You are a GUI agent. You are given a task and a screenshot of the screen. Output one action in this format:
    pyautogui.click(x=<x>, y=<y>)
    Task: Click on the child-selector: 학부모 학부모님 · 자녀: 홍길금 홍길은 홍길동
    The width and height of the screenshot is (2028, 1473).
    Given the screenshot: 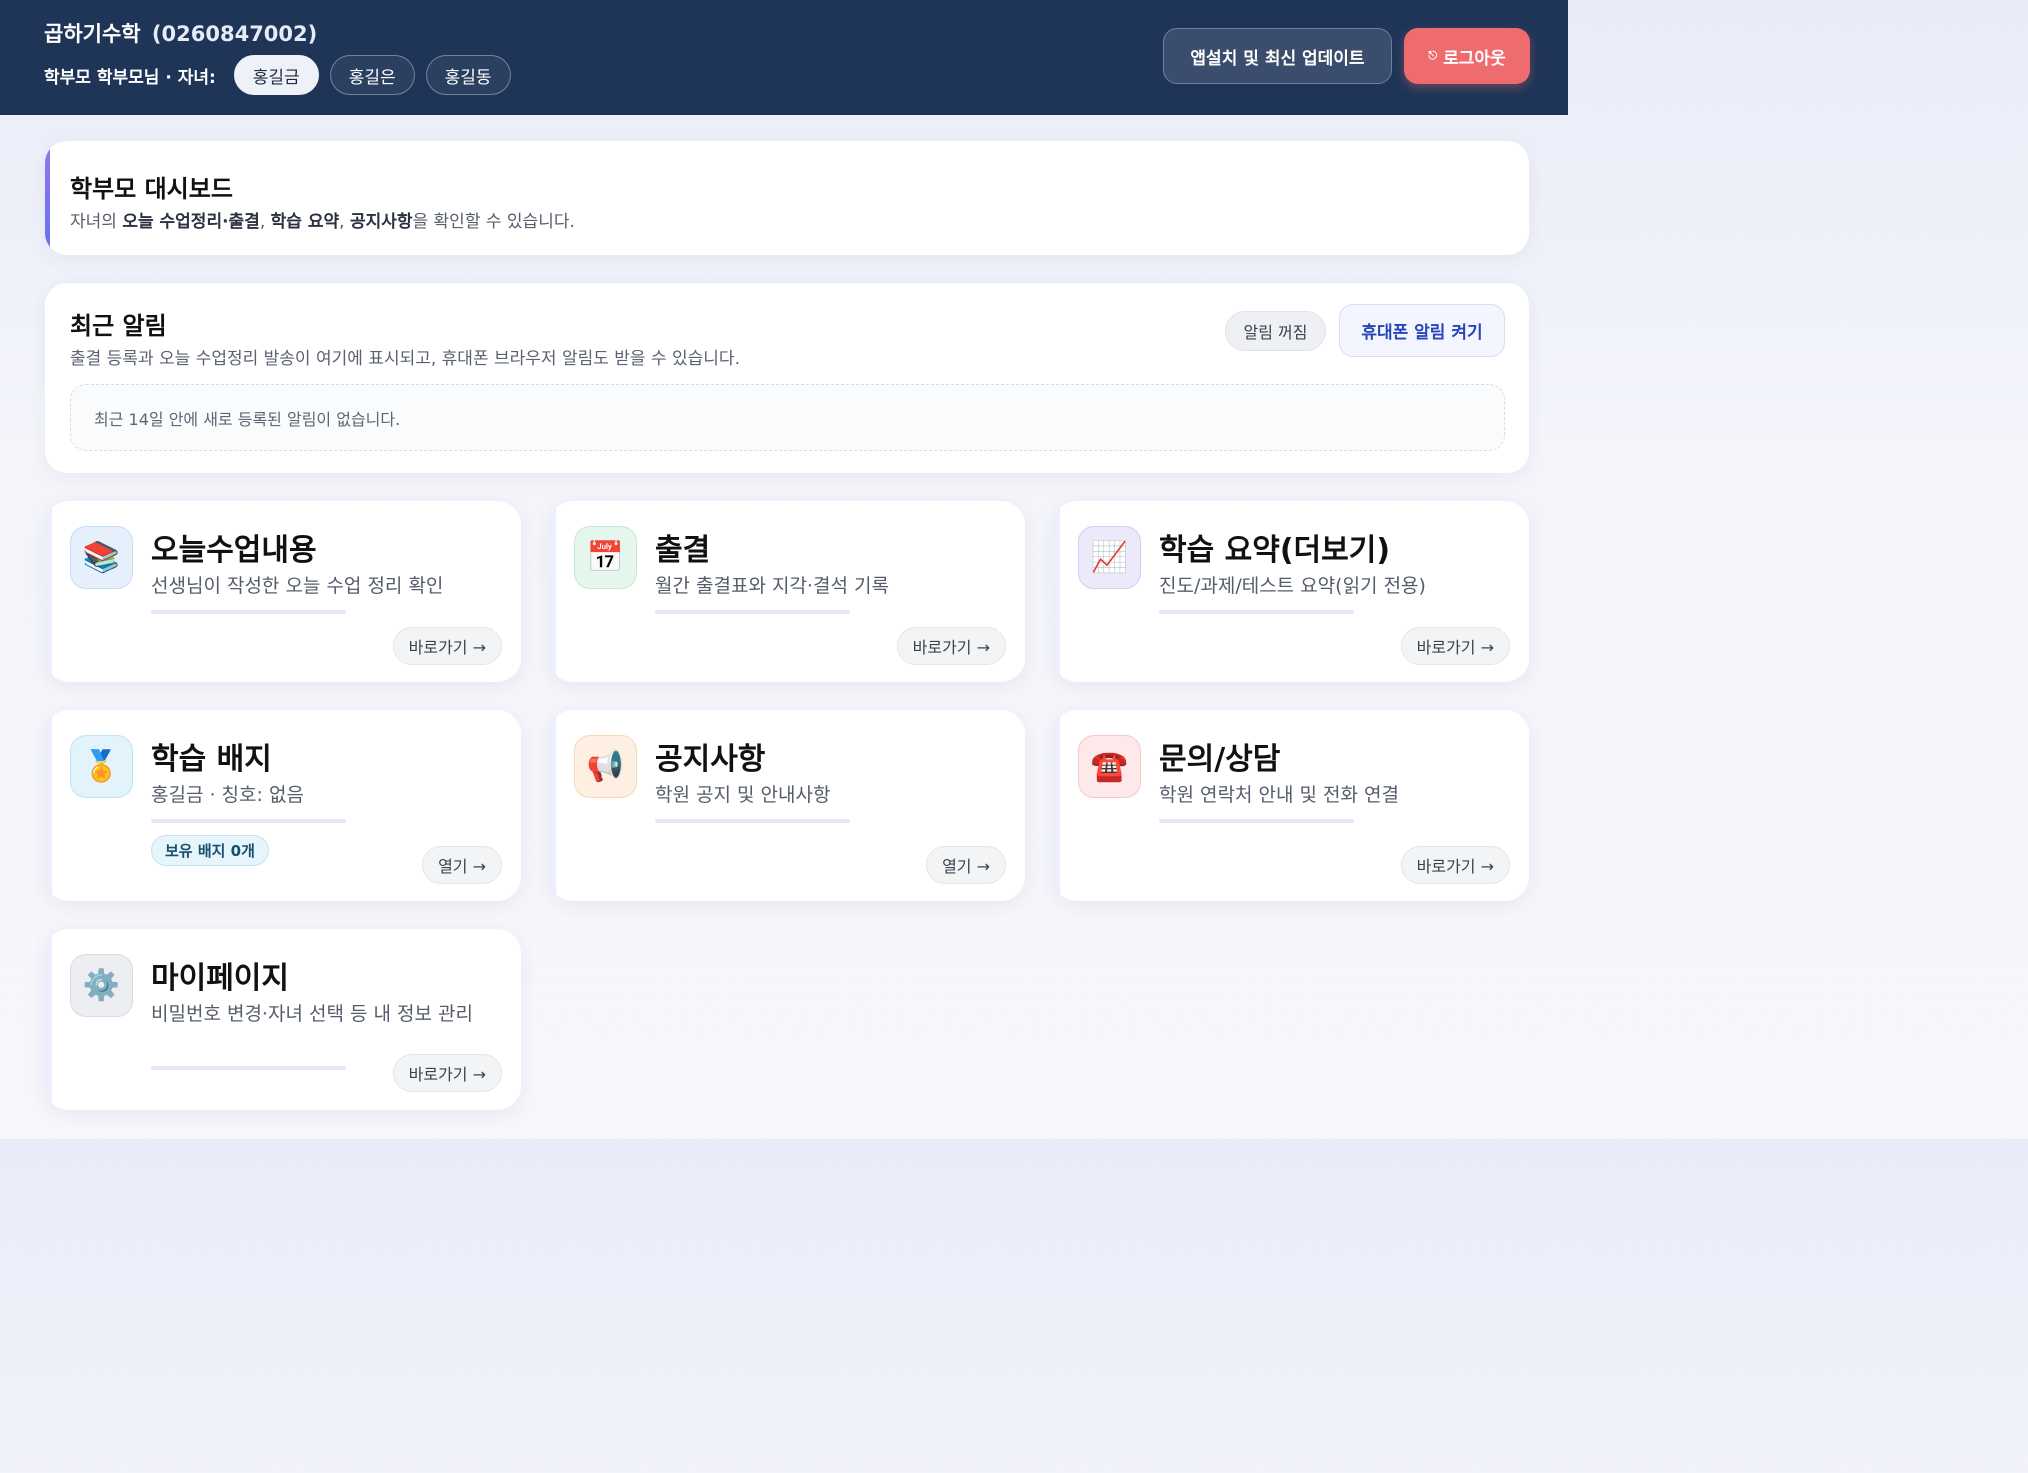 What is the action you would take?
    pyautogui.click(x=283, y=75)
    